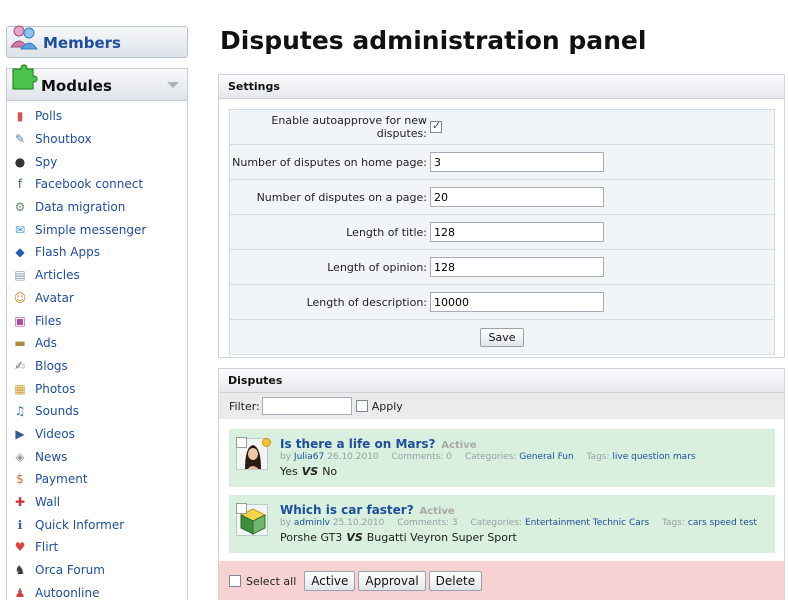 The width and height of the screenshot is (788, 600). I want to click on category-link: Entertainment, so click(557, 523).